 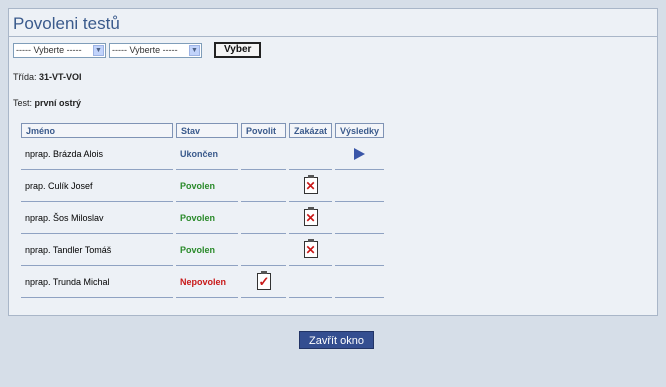 What do you see at coordinates (263, 130) in the screenshot?
I see `column-header-allow: Povolit` at bounding box center [263, 130].